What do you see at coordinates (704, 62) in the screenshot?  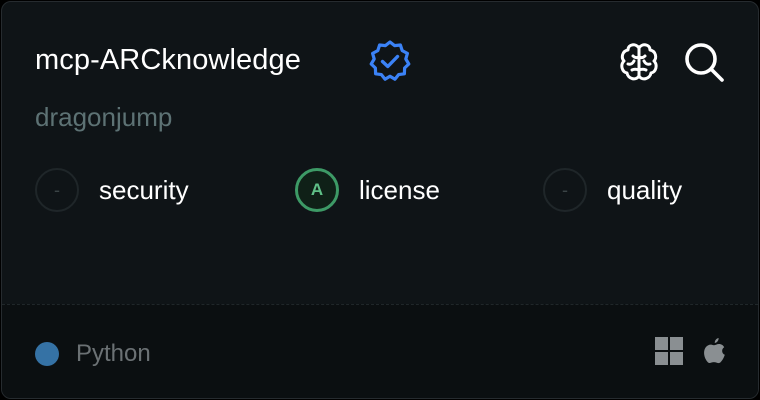 I see `search-icon` at bounding box center [704, 62].